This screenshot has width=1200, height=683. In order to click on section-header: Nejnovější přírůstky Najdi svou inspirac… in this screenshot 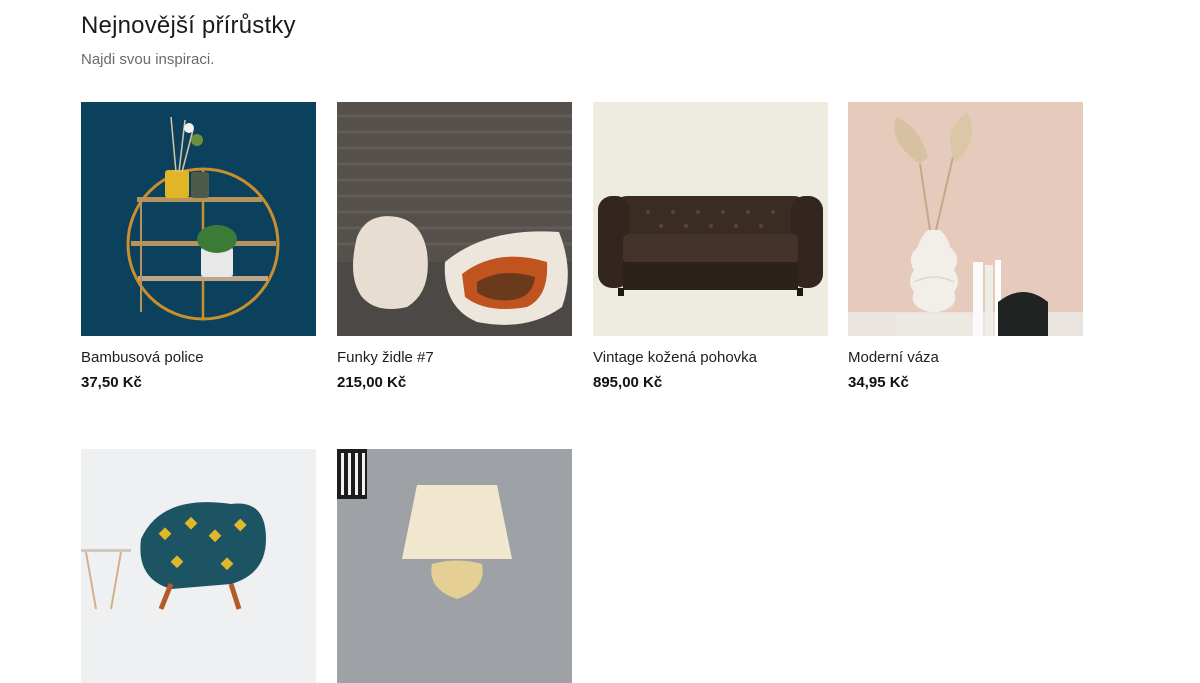, I will do `click(188, 40)`.